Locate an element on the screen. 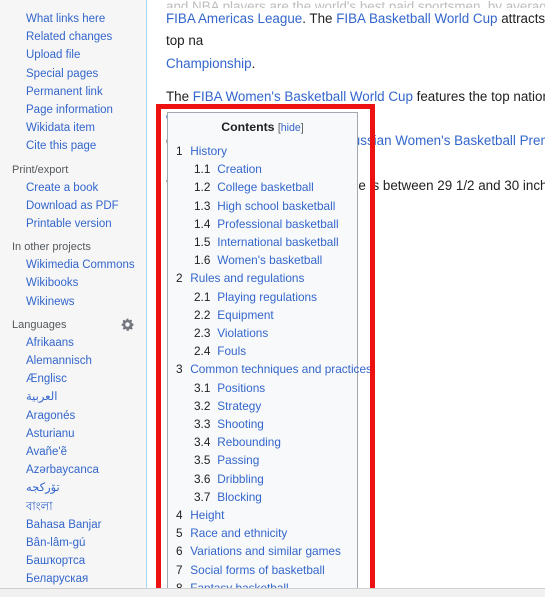 The image size is (545, 597). toc-item: 1.3 High school basketball is located at coordinates (262, 206).